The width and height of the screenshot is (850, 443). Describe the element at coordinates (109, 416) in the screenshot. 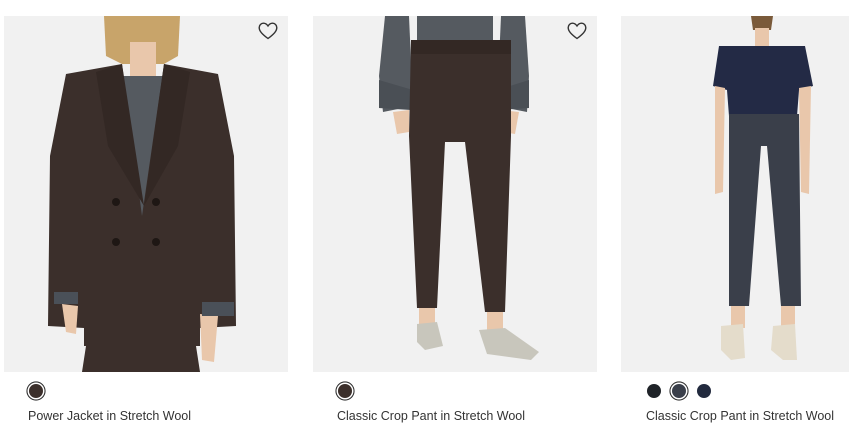

I see `product-name: Power Jacket in Stretch Wool` at that location.